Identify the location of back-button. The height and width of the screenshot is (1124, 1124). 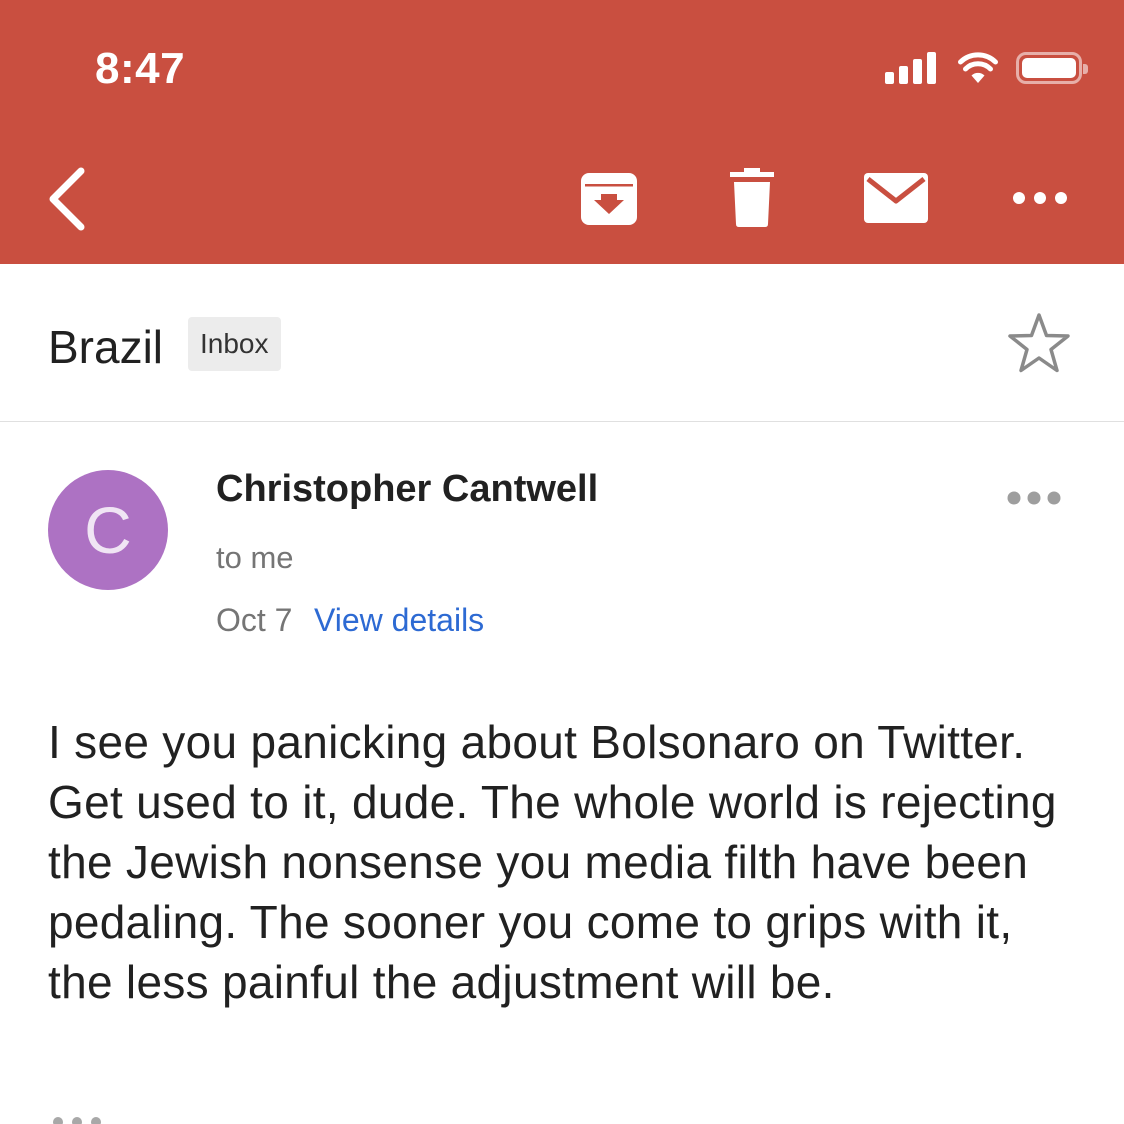
(66, 199).